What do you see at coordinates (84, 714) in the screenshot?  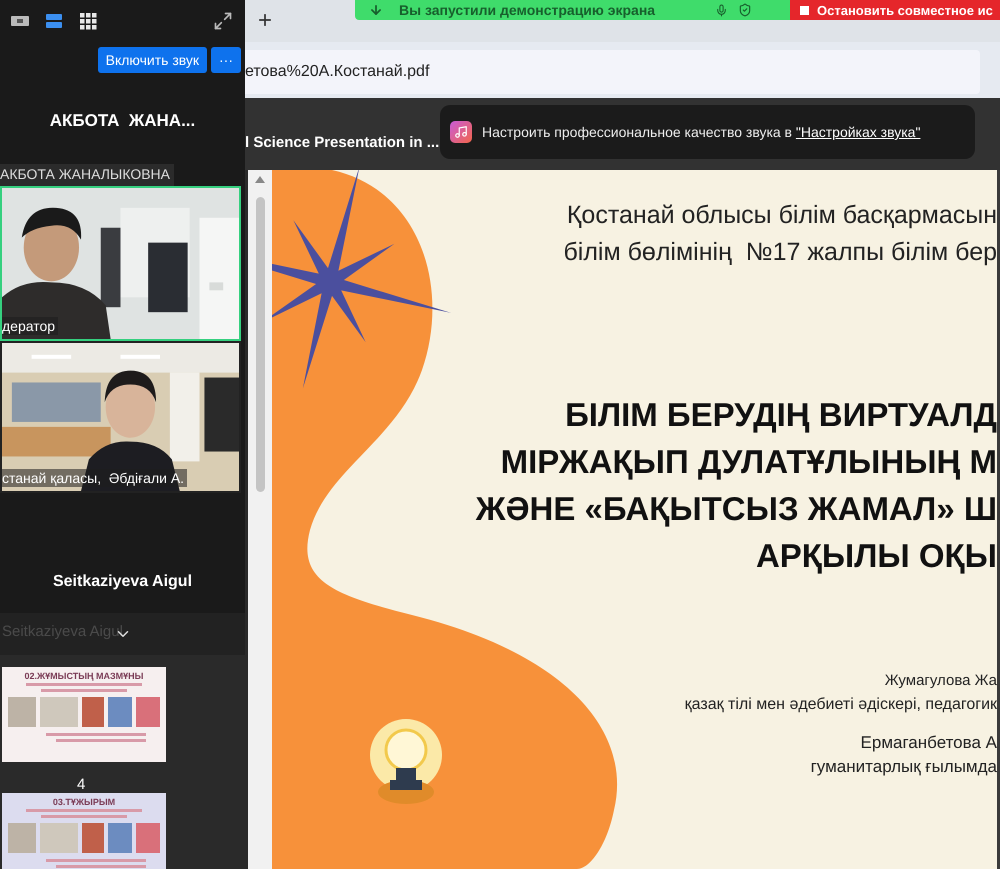 I see `slide-thumbnail: 02.ЖҰМЫСТЫҢ МАЗМҰНЫ` at bounding box center [84, 714].